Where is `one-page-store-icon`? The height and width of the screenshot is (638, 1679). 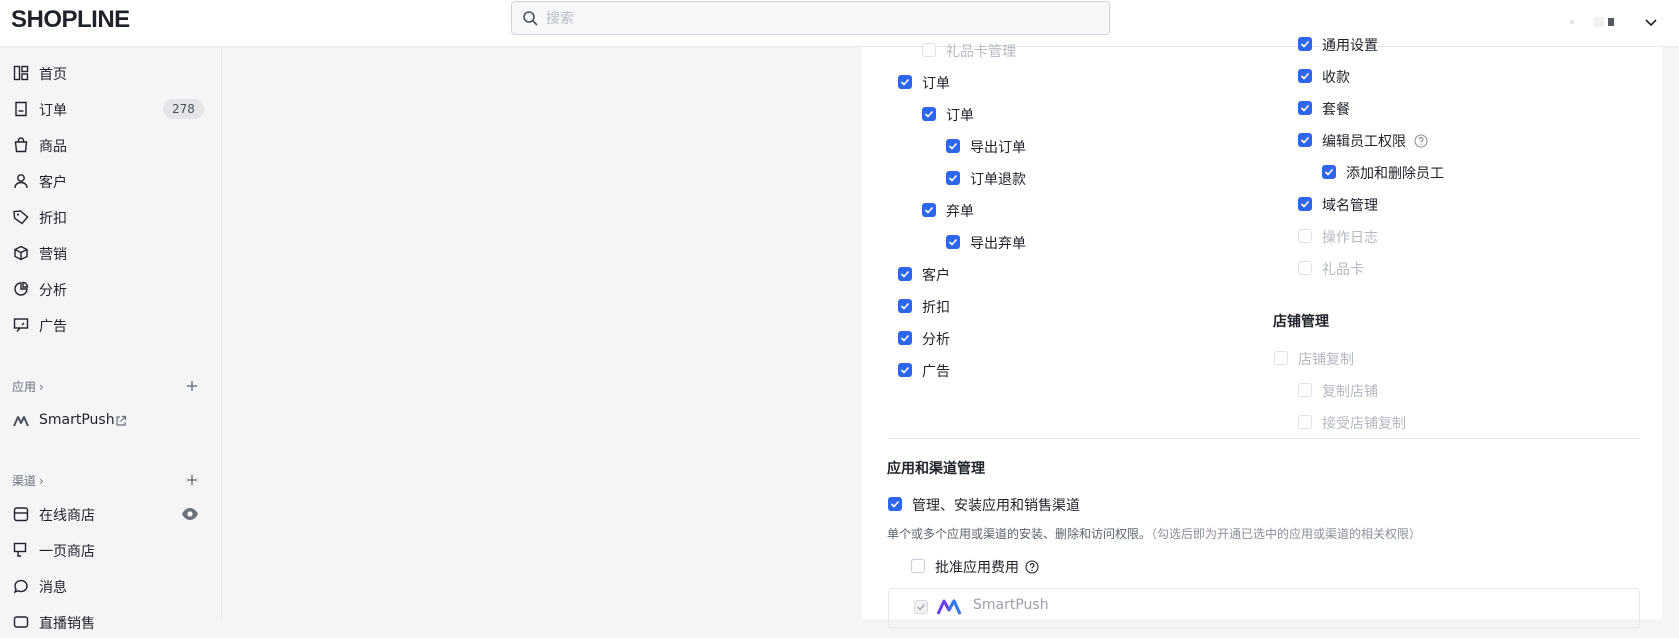
one-page-store-icon is located at coordinates (20, 549).